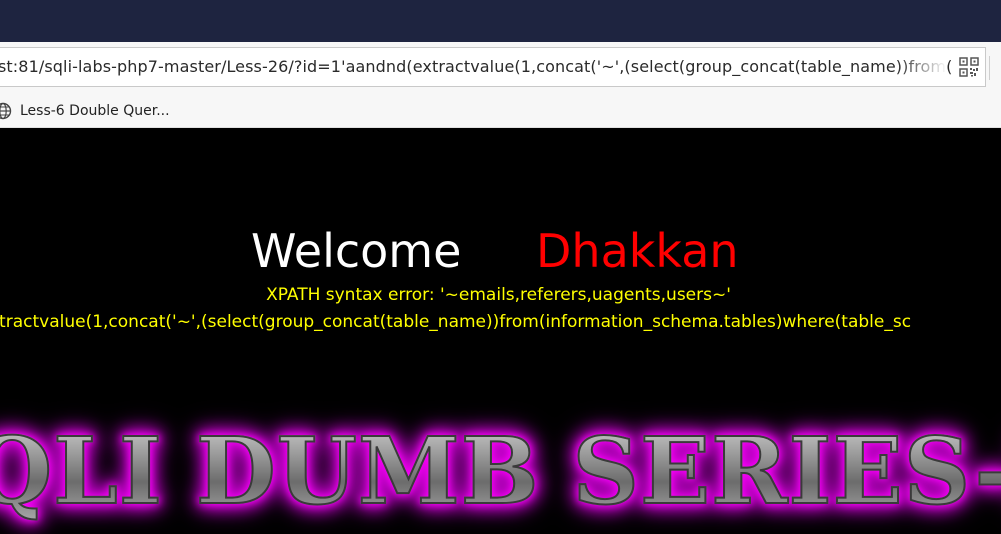 This screenshot has height=534, width=1001. I want to click on welcome-line: Welcome Dhakkan, so click(500, 251).